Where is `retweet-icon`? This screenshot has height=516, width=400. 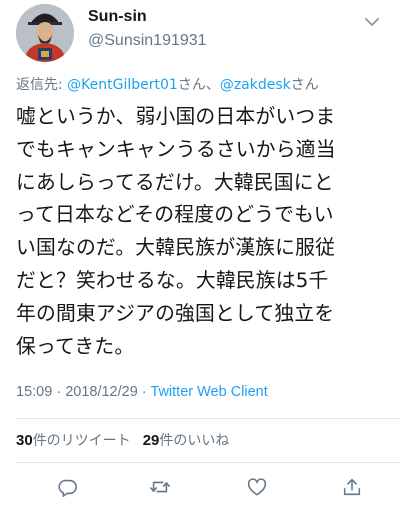
retweet-icon is located at coordinates (160, 489).